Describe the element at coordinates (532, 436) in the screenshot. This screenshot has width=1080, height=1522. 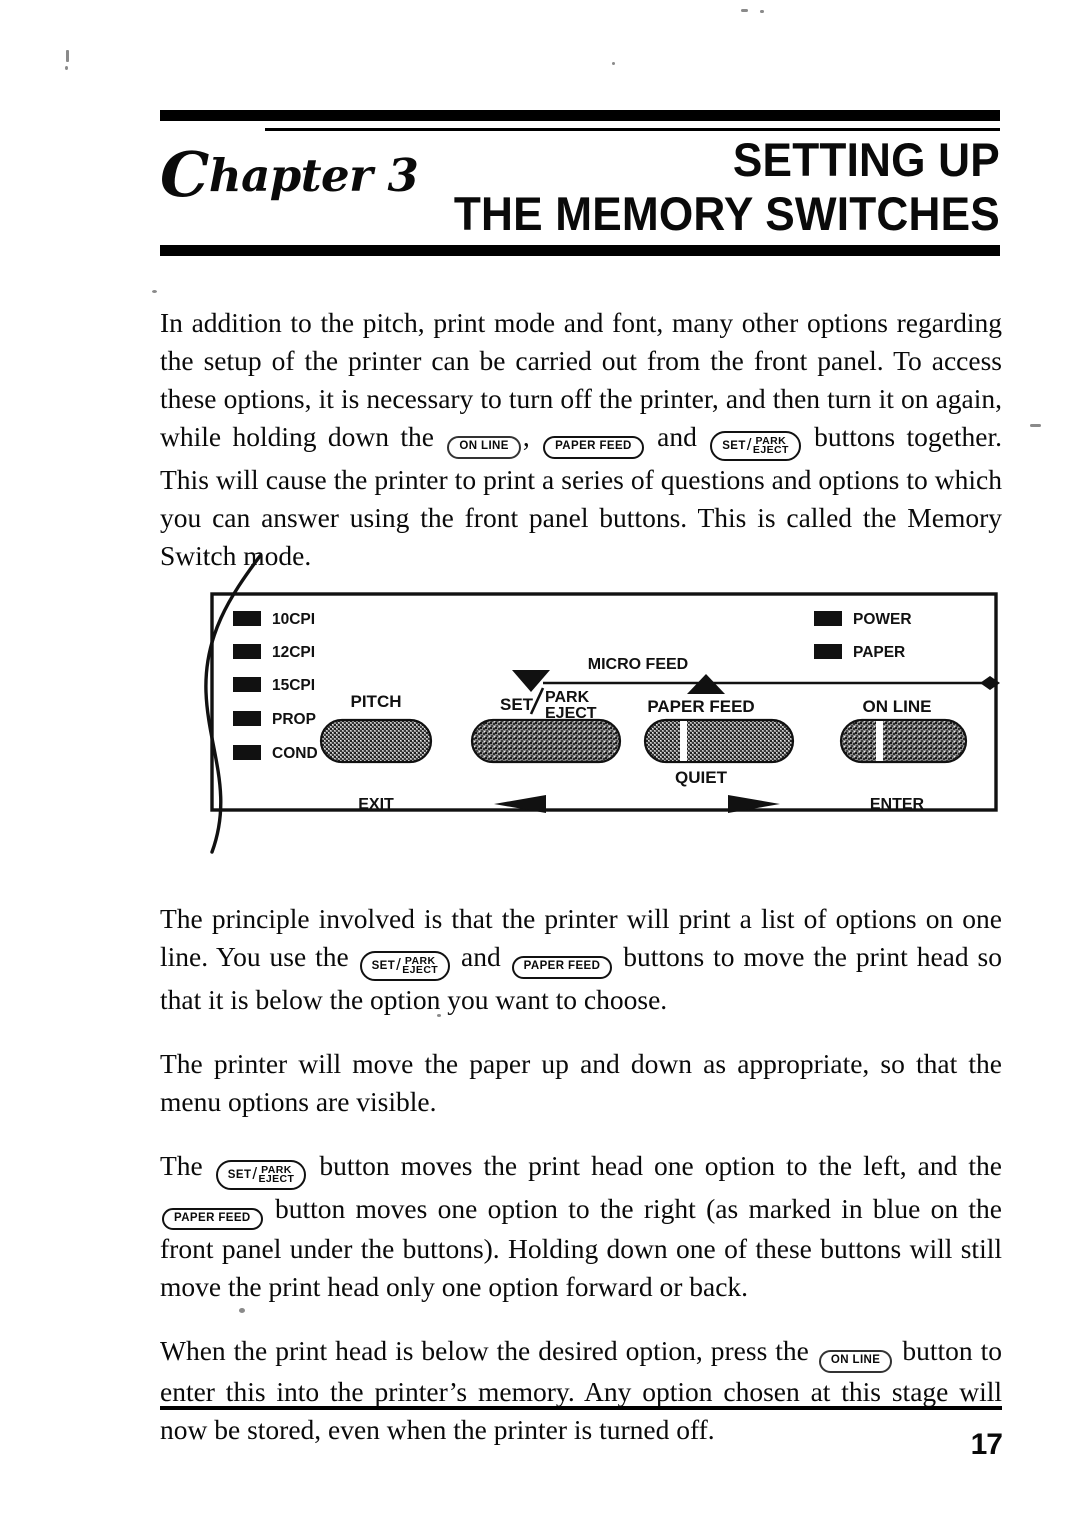
I see `paragraph-text: ,` at that location.